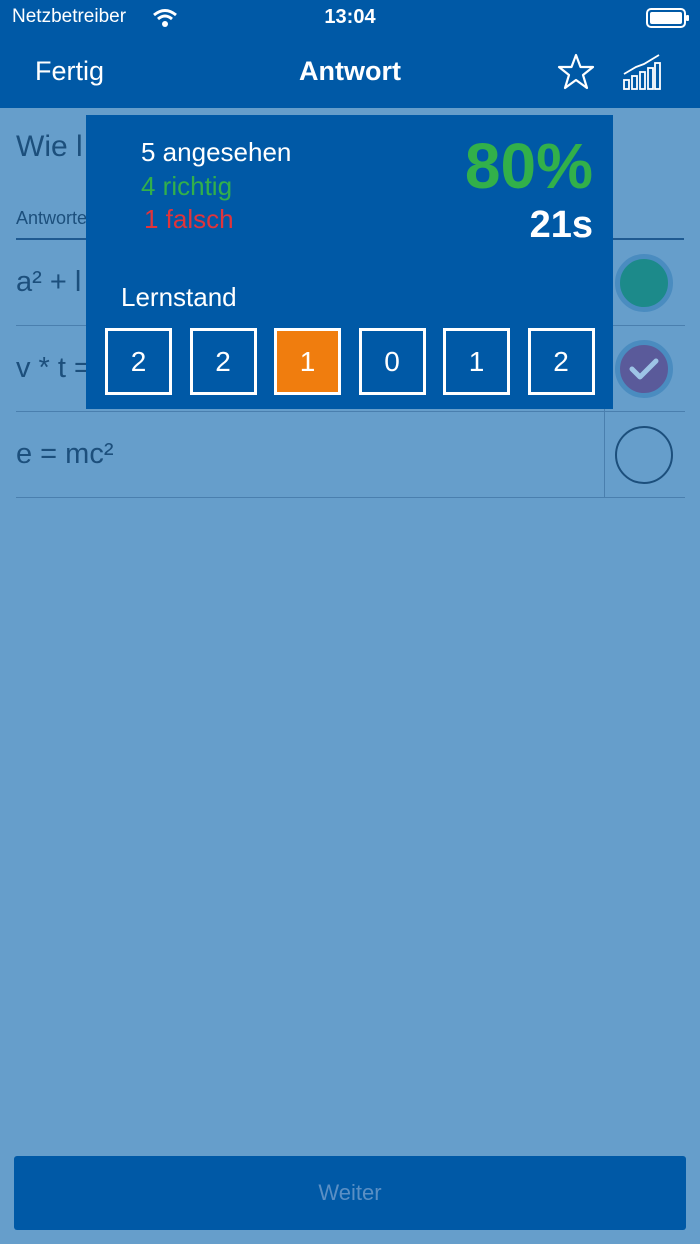  Describe the element at coordinates (350, 72) in the screenshot. I see `nav-bar: Fertig Antwort` at that location.